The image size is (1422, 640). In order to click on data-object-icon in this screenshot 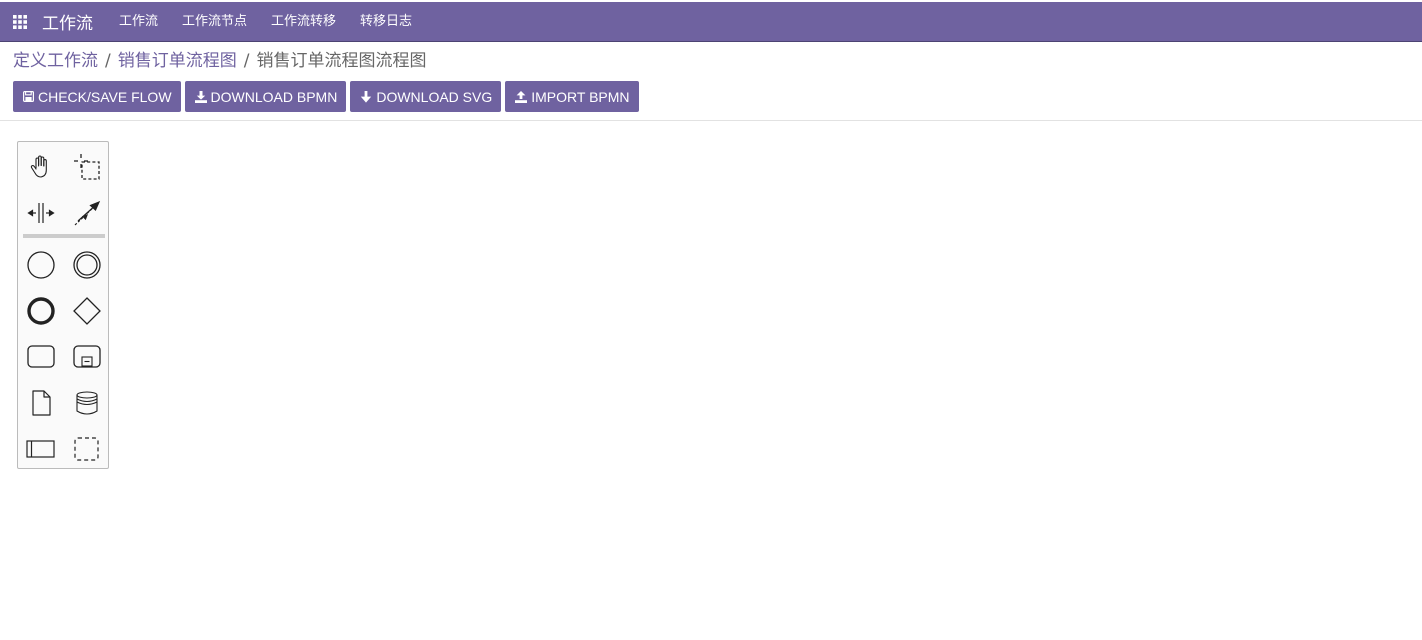, I will do `click(41, 403)`.